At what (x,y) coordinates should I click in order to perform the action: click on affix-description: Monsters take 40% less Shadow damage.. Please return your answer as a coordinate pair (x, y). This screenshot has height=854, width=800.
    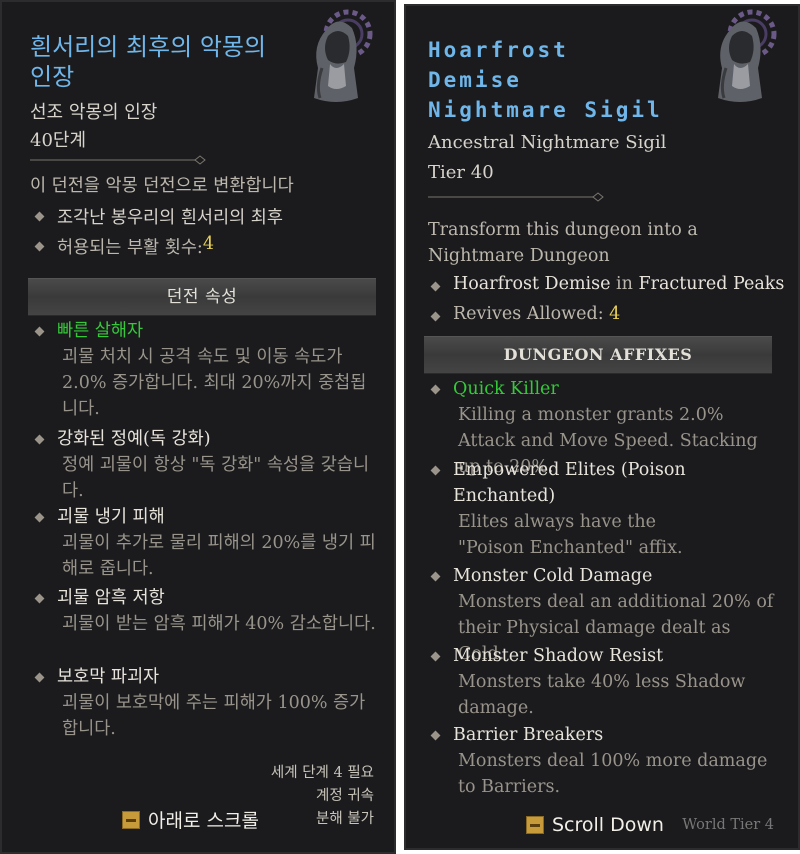
    Looking at the image, I should click on (602, 694).